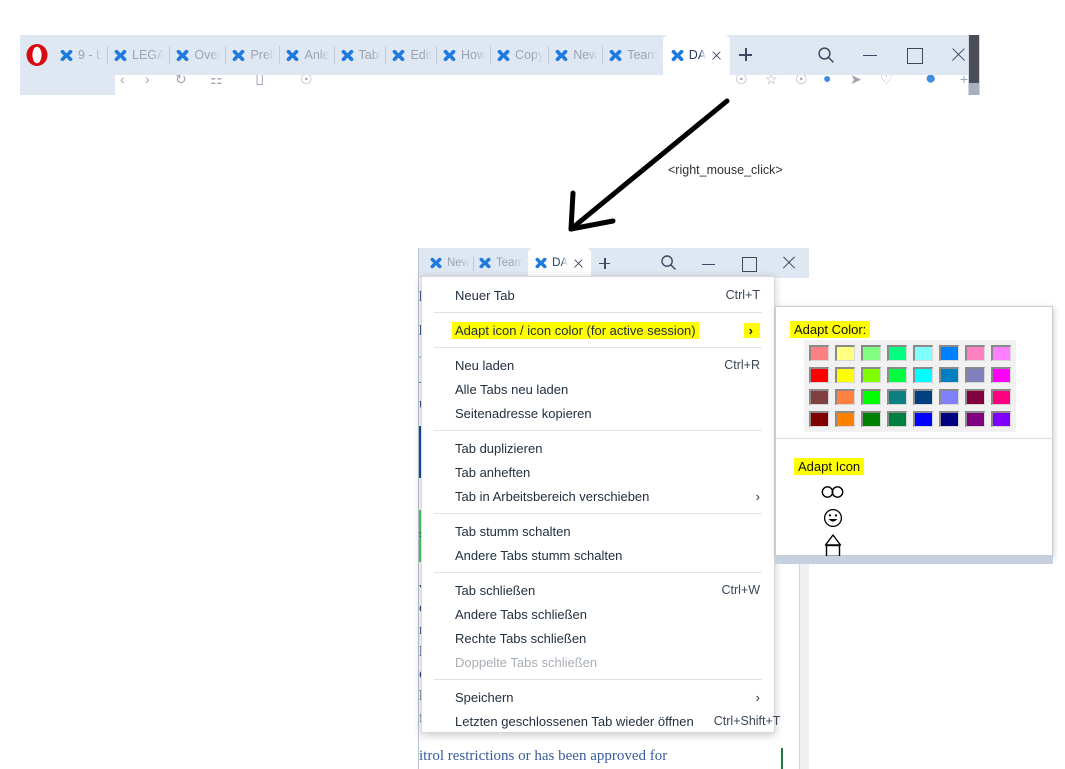 The height and width of the screenshot is (769, 1065). What do you see at coordinates (897, 397) in the screenshot?
I see `color-swatch-r3-c4` at bounding box center [897, 397].